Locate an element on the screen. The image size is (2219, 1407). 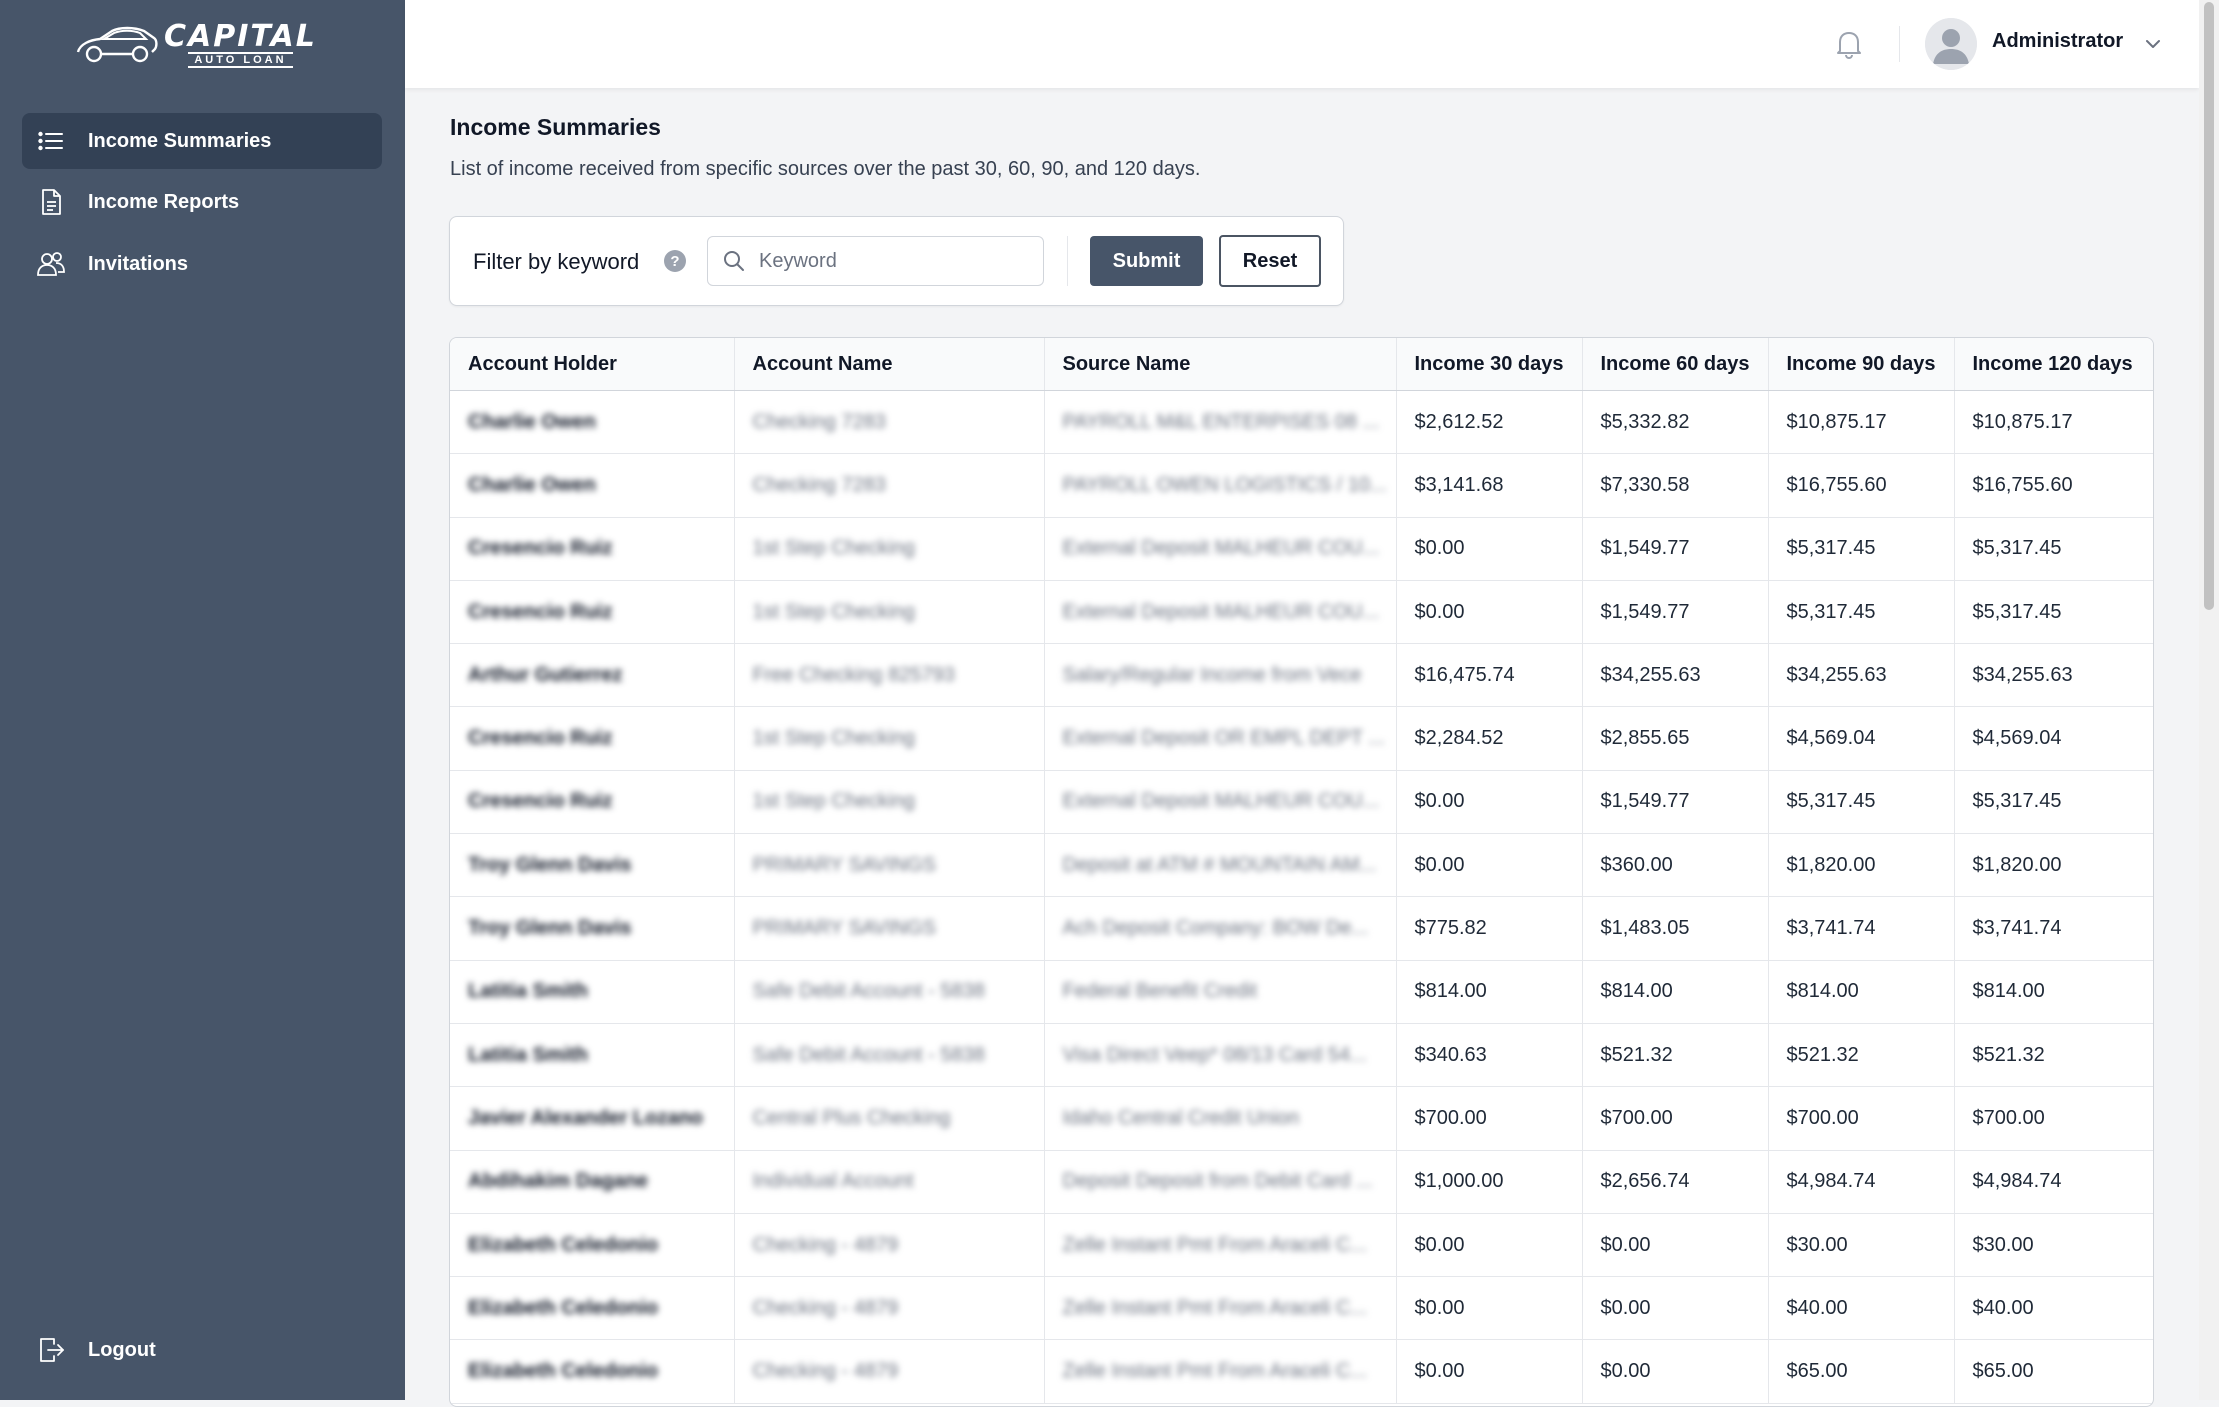
source-name-cell: Idaho Central Credit Union is located at coordinates (1220, 1118).